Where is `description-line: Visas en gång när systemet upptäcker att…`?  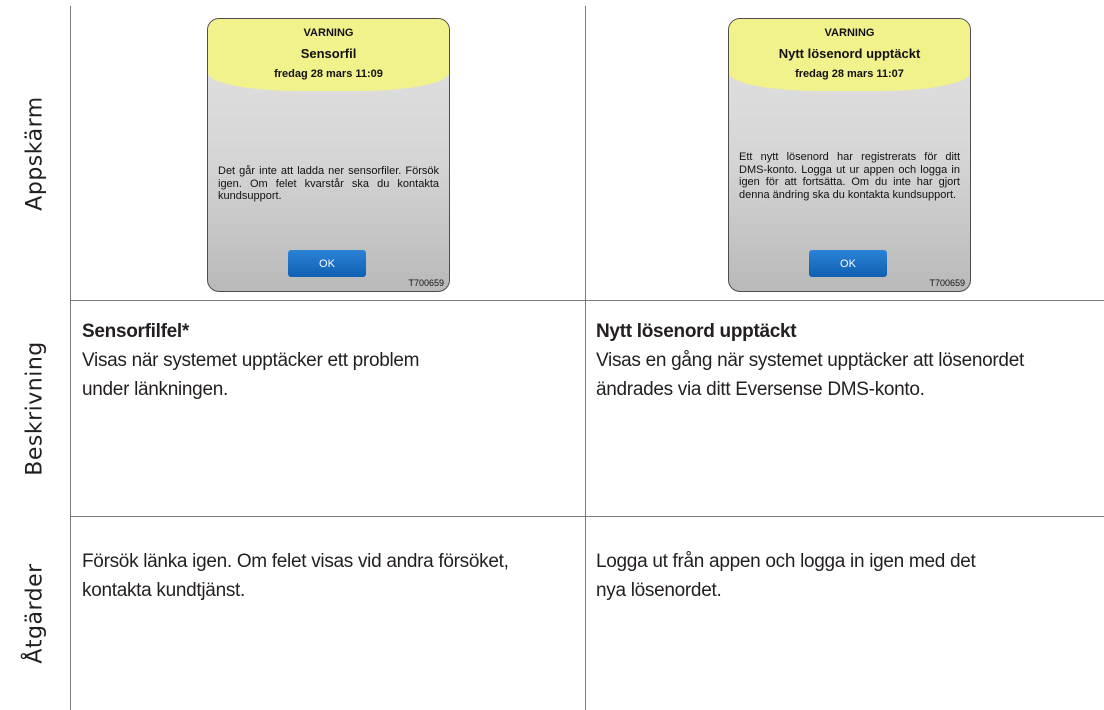 description-line: Visas en gång när systemet upptäcker att… is located at coordinates (810, 360).